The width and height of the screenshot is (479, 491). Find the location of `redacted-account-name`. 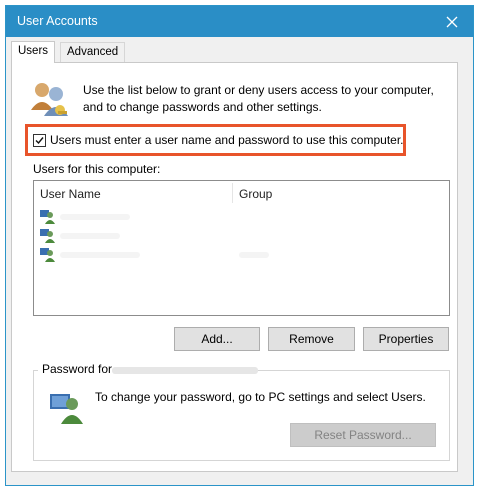

redacted-account-name is located at coordinates (185, 370).